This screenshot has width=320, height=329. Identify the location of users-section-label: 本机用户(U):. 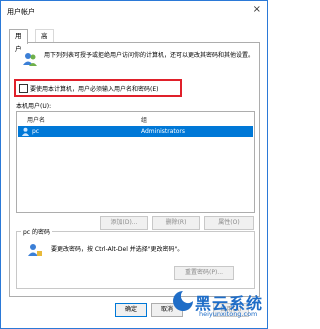
(34, 106).